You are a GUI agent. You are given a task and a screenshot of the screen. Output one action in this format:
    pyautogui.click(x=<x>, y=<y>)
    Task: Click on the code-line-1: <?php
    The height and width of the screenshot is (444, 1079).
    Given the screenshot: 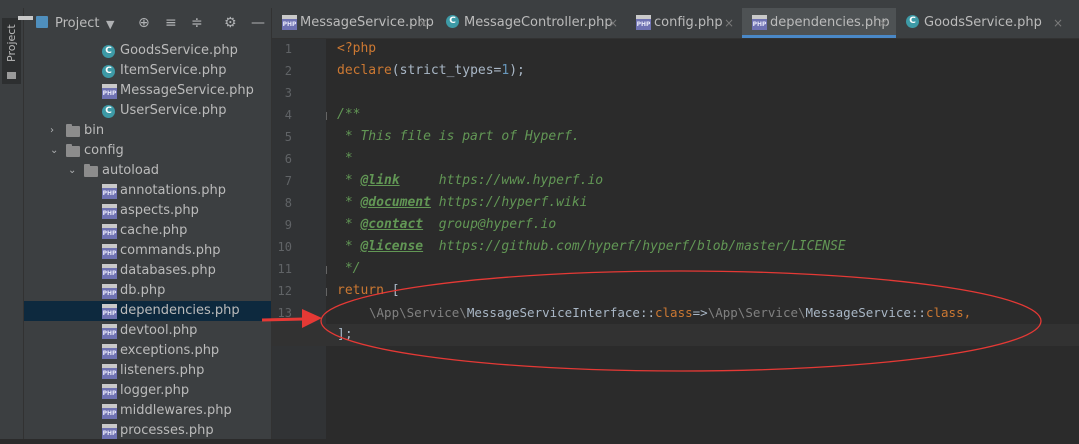 What is the action you would take?
    pyautogui.click(x=356, y=49)
    